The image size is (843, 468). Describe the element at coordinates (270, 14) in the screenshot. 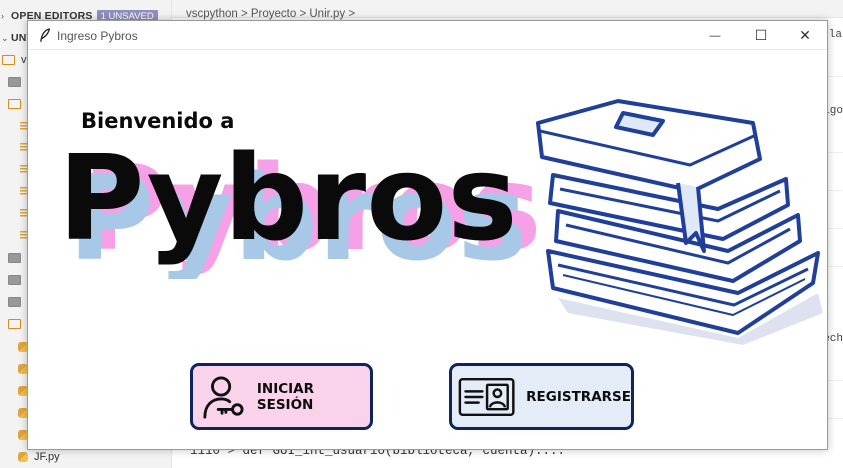

I see `breadcrumb: vscpython > Proyecto > Unir.py >` at that location.